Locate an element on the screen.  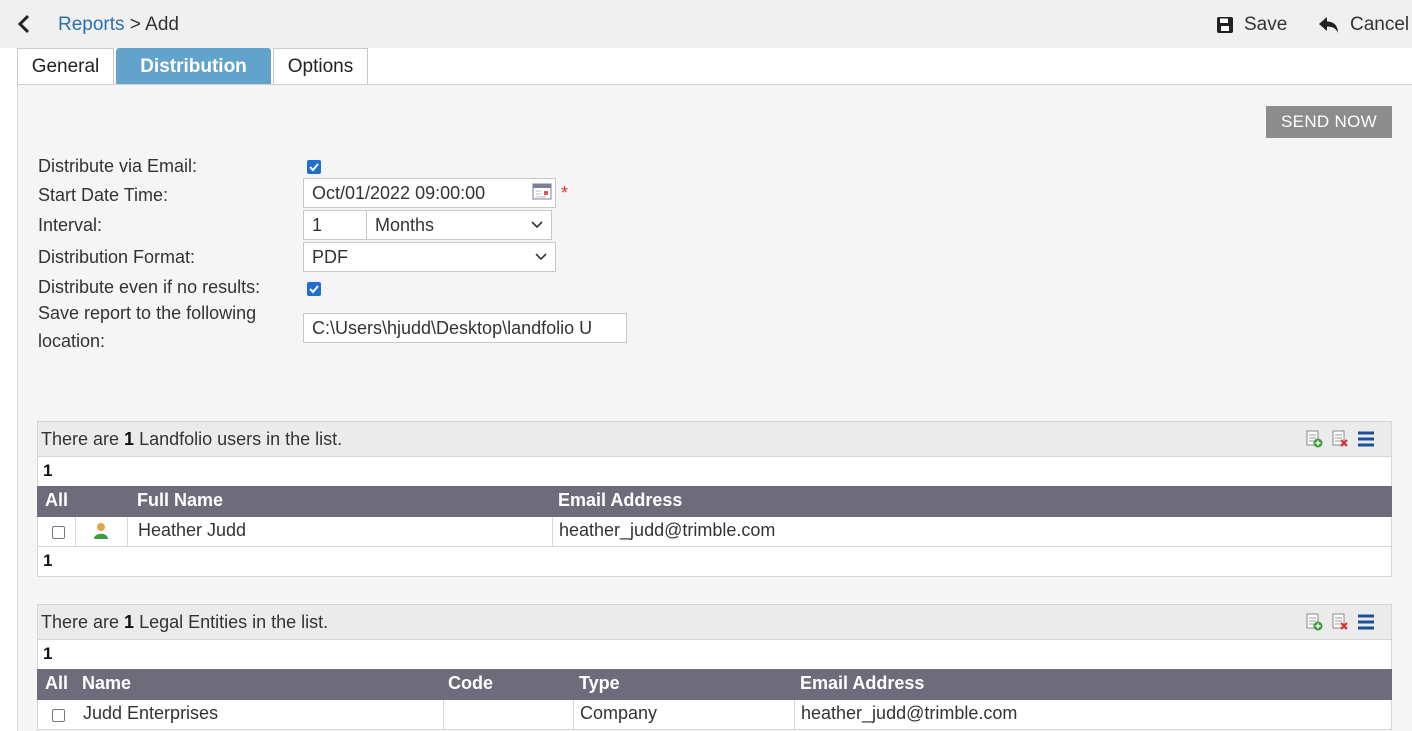
cancel-button: Cancel is located at coordinates (1363, 25).